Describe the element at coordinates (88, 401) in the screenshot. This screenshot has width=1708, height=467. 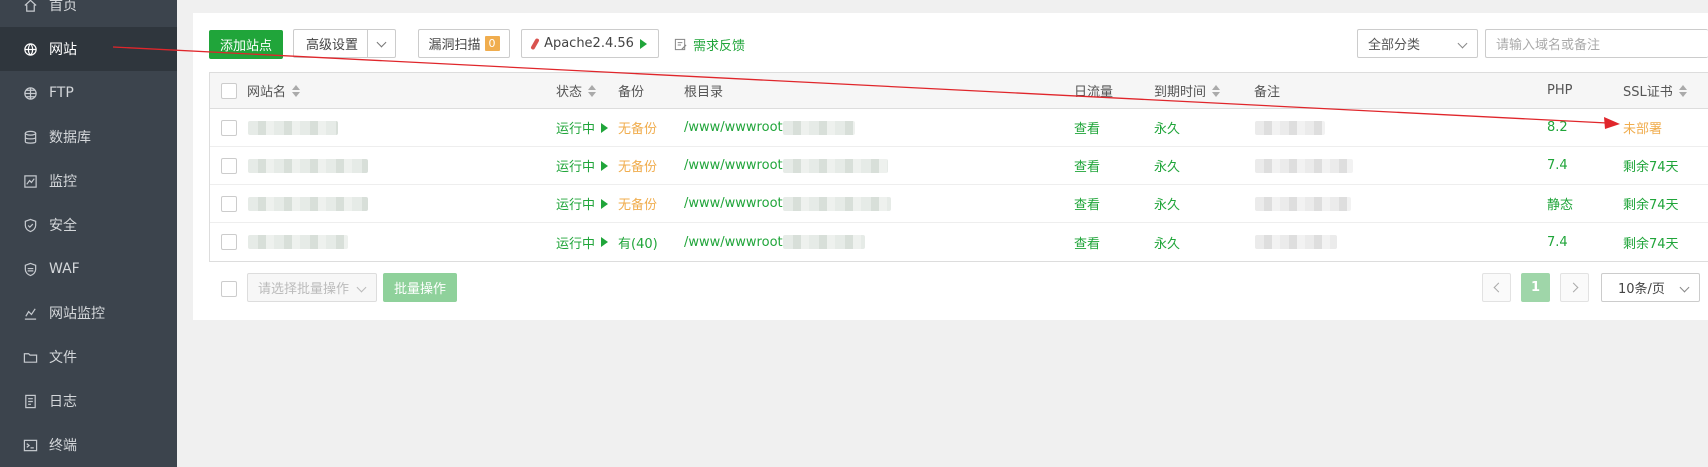
I see `sidebar-item-logs: 日志` at that location.